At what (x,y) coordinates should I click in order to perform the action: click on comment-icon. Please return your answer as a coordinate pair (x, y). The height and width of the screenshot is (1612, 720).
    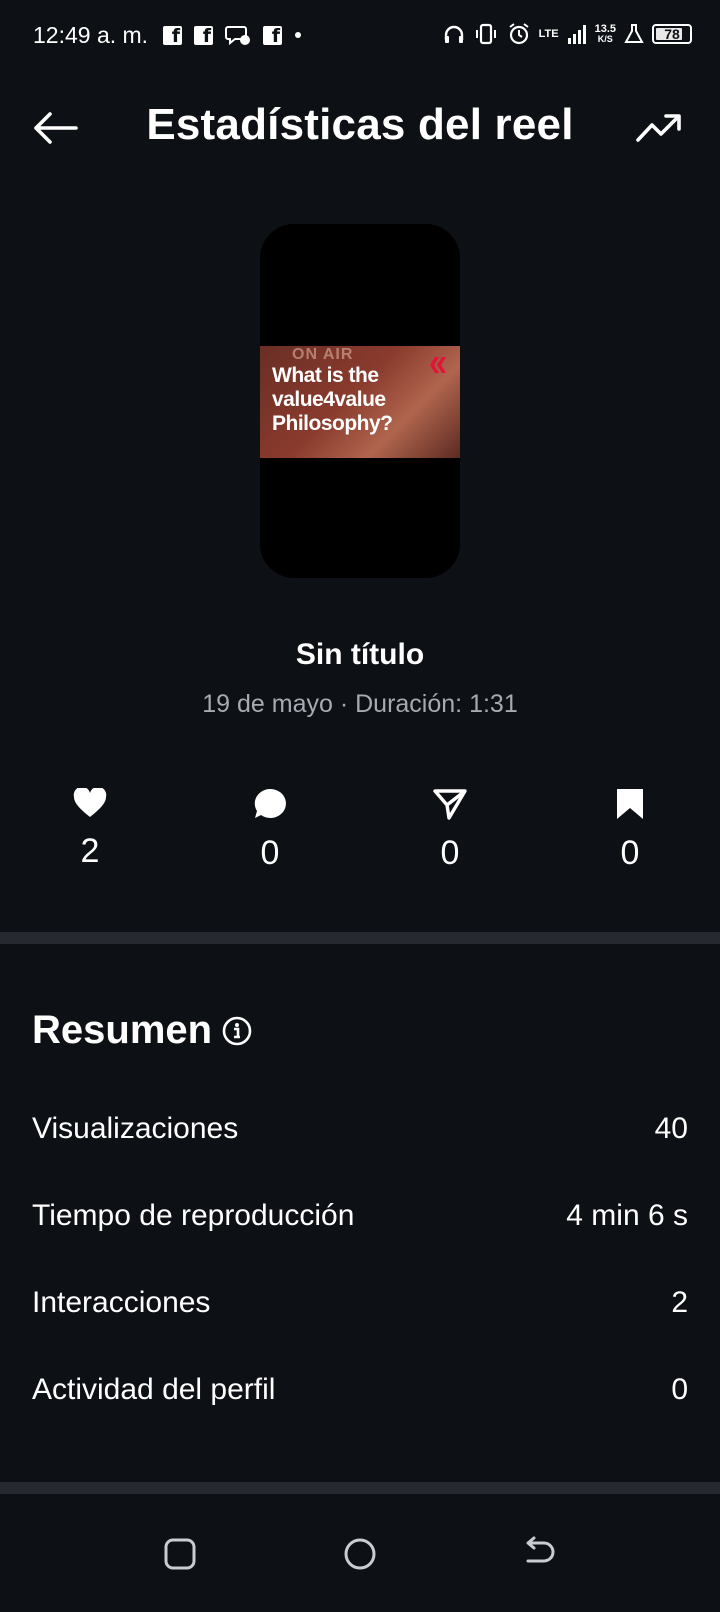
    Looking at the image, I should click on (270, 803).